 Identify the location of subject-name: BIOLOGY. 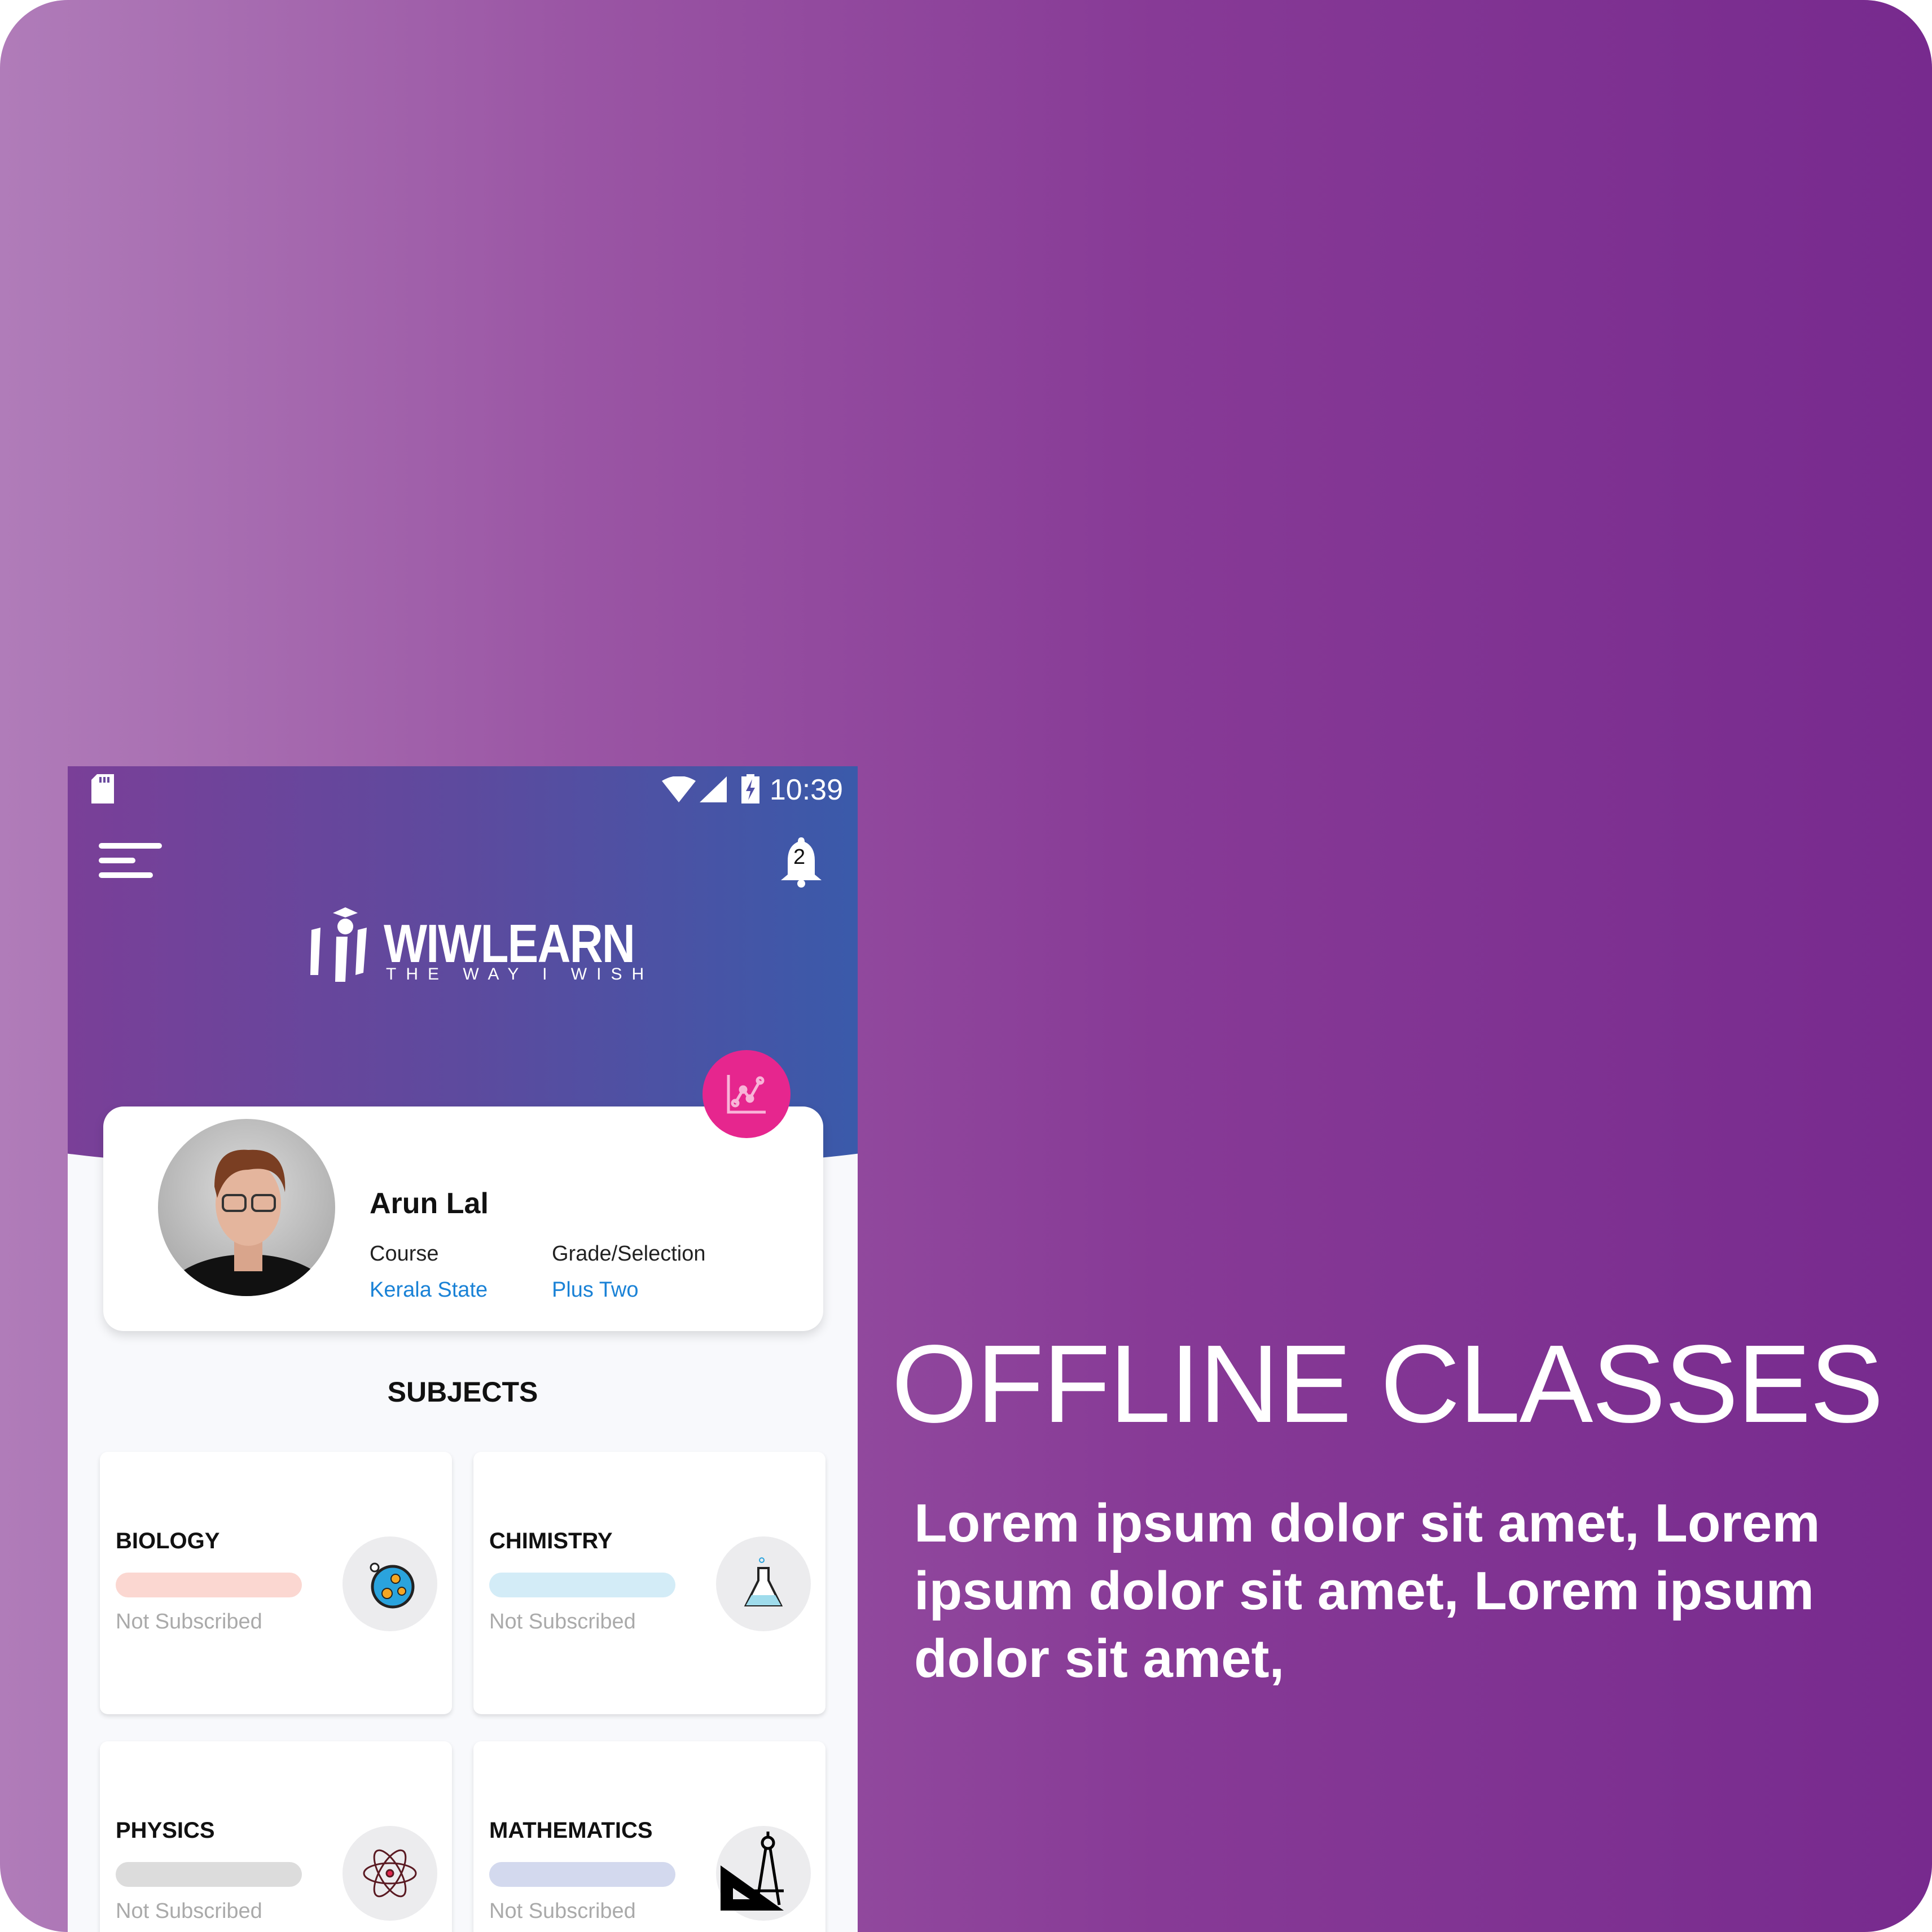
(168, 1541).